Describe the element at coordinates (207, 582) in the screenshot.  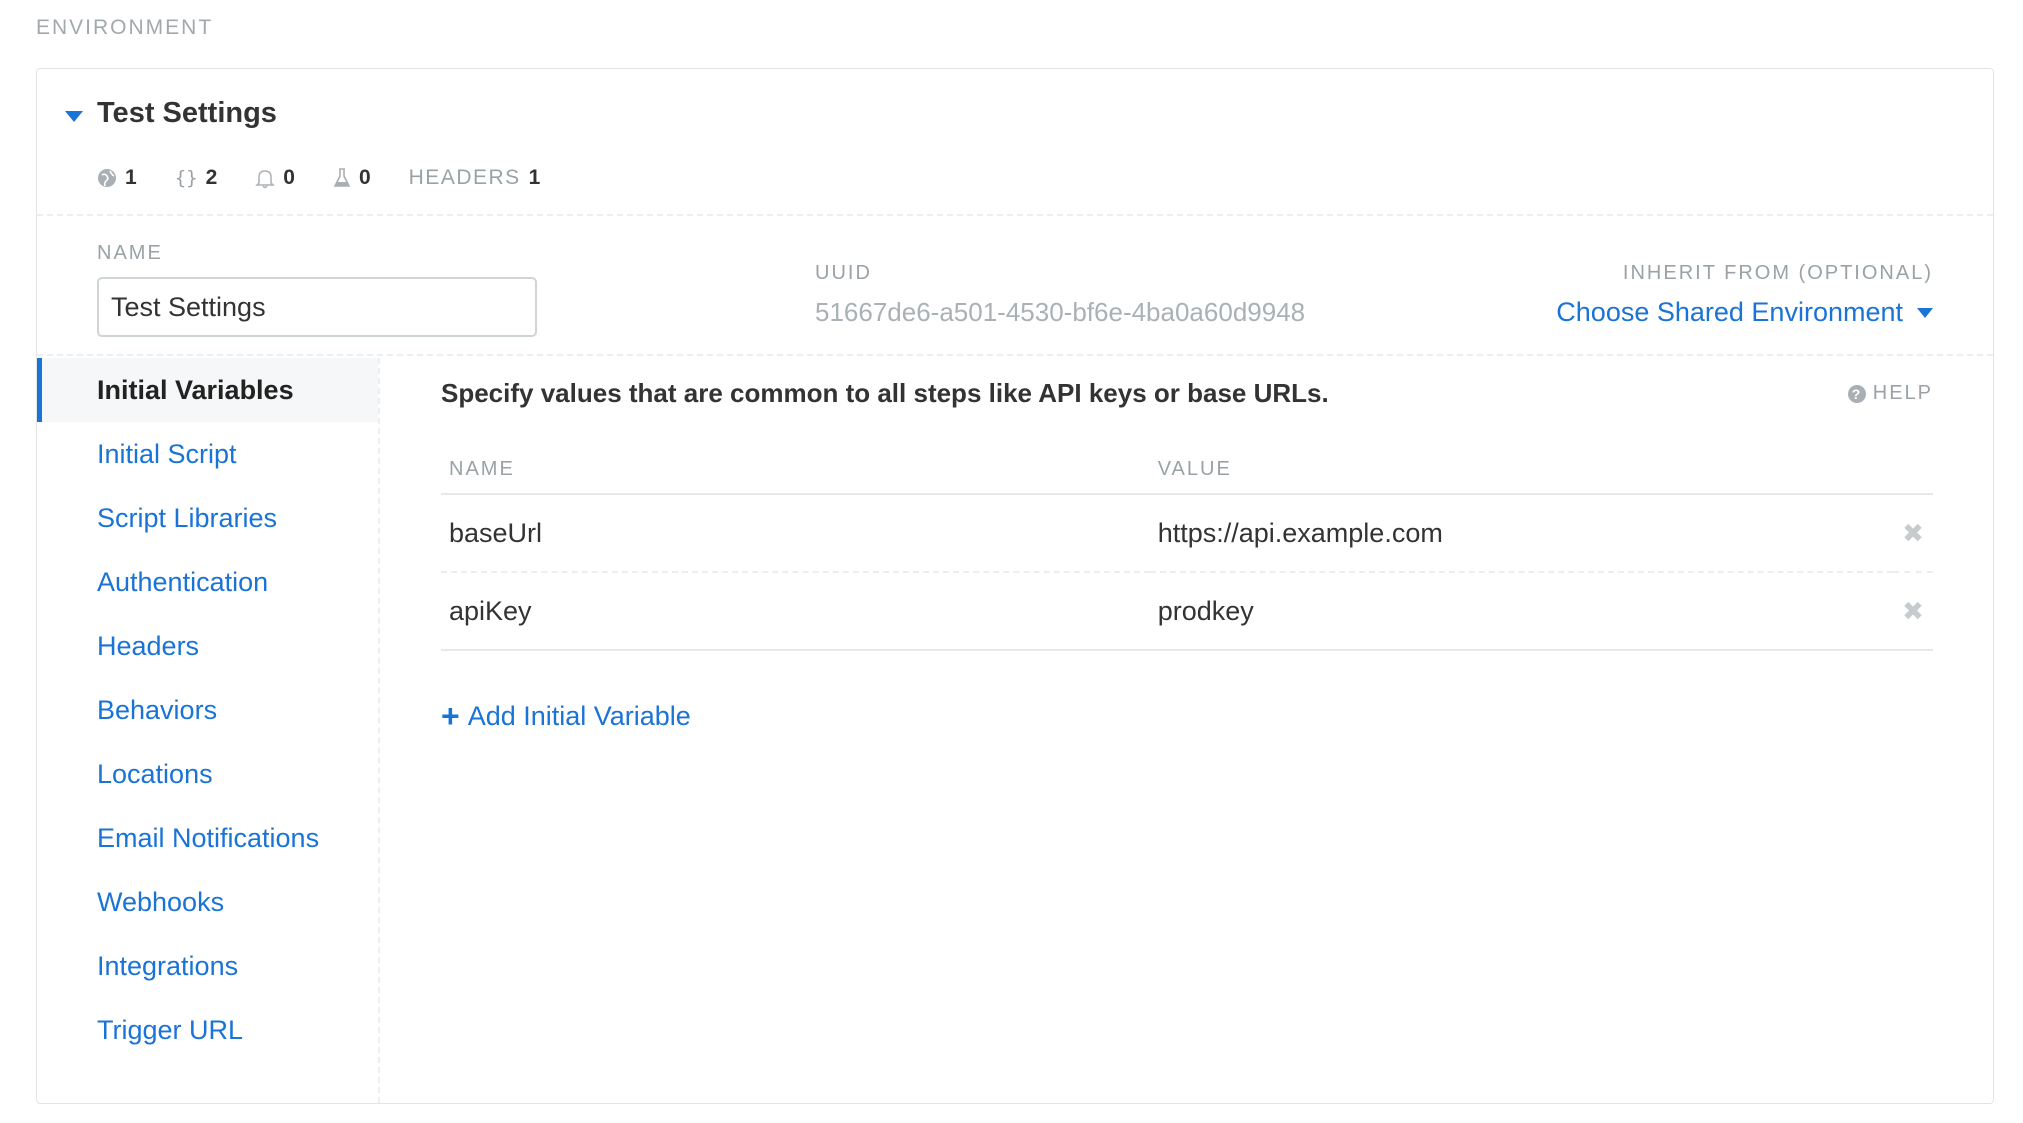
I see `sidebar-item-authentication: Authentication` at that location.